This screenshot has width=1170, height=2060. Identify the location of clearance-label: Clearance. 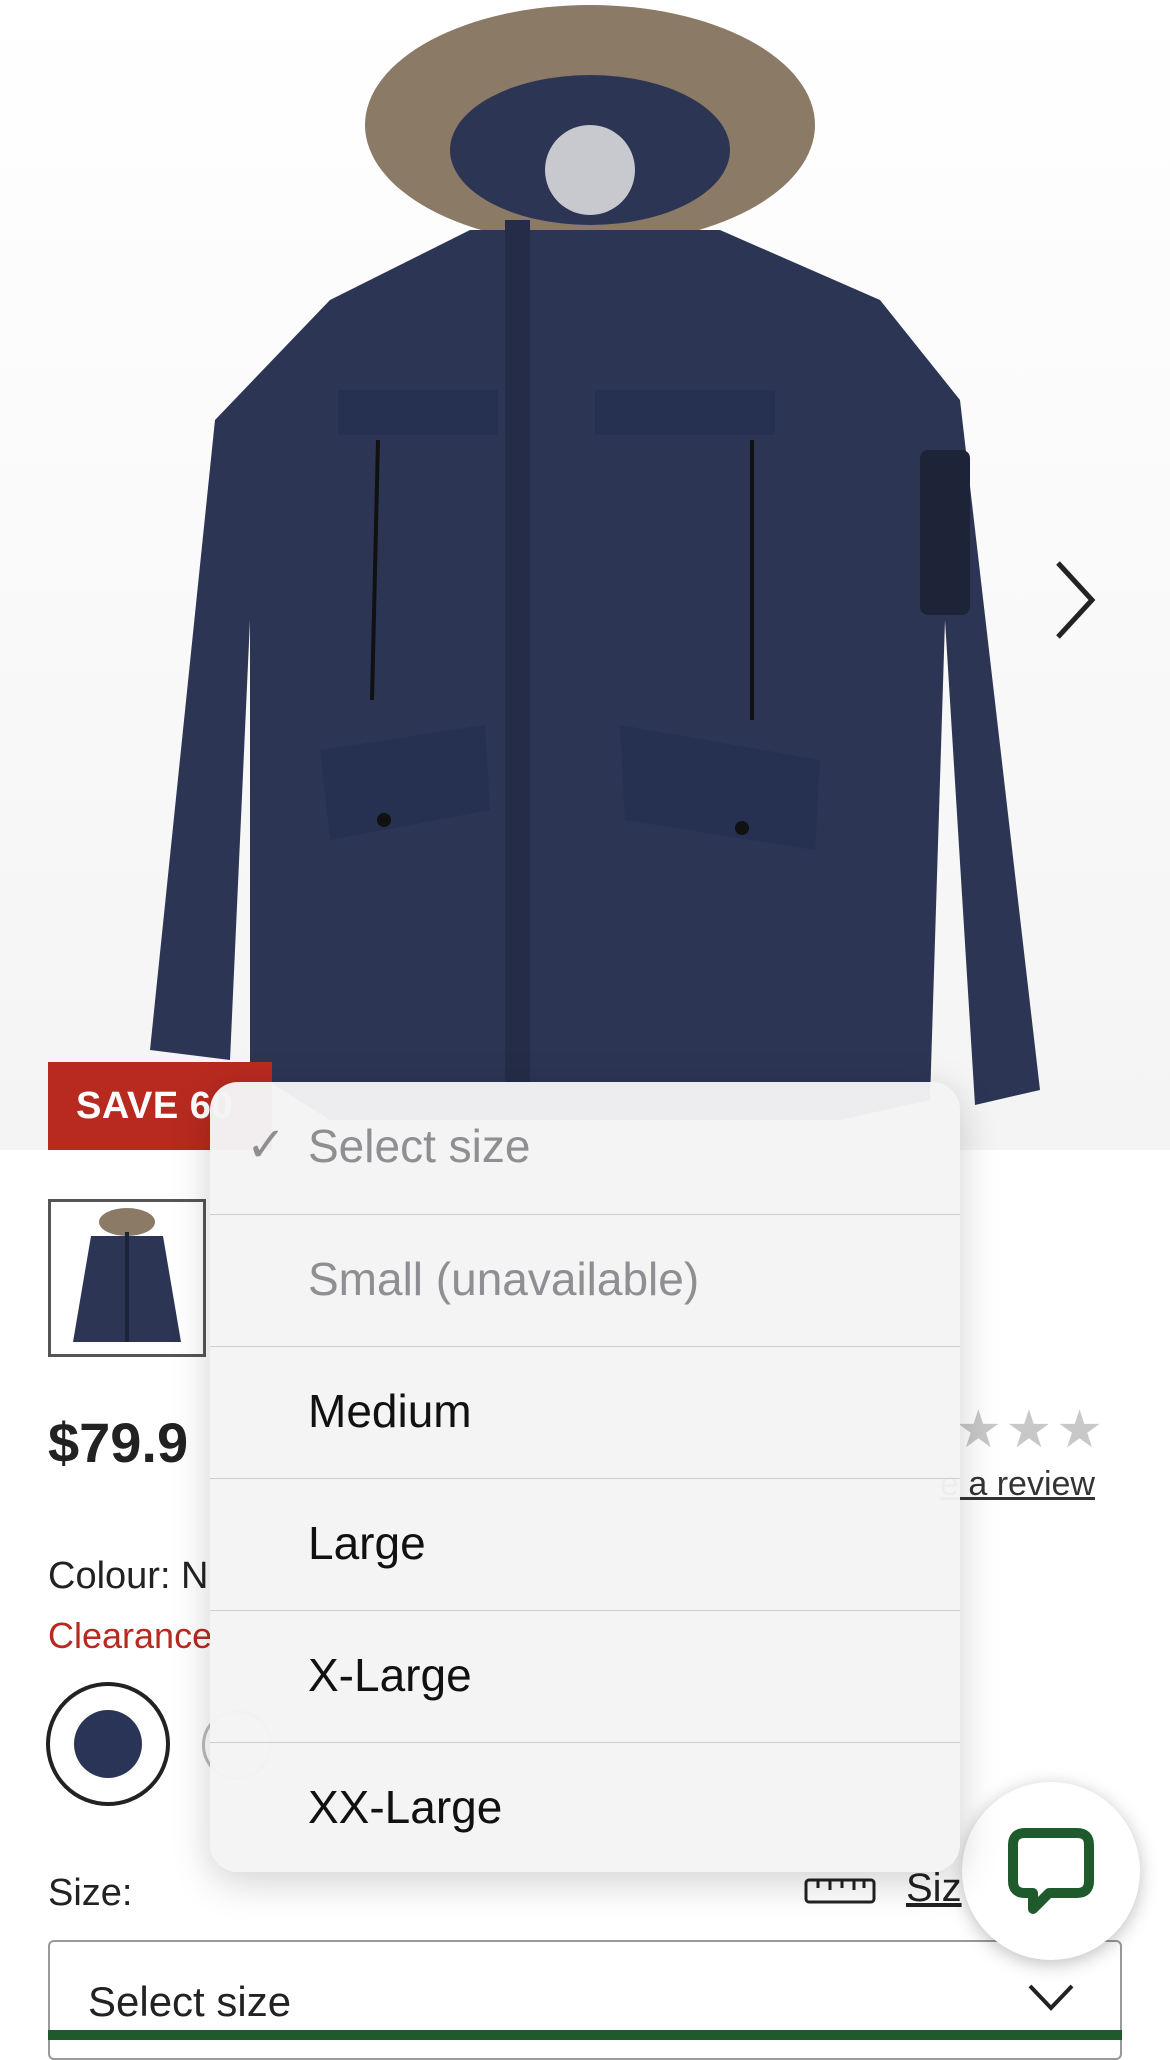
(130, 1635).